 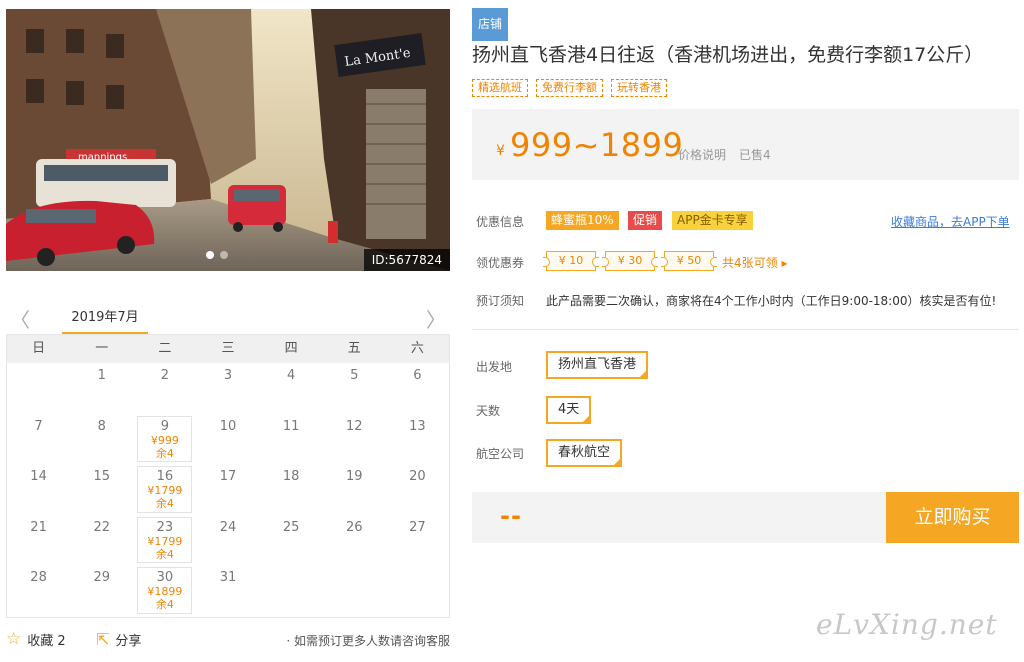 I want to click on day-number: 4, so click(x=291, y=375).